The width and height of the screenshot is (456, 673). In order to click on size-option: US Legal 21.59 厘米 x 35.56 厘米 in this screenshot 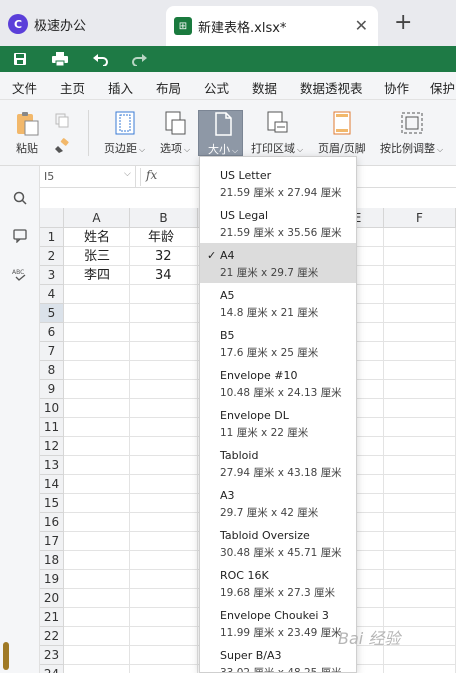, I will do `click(278, 223)`.